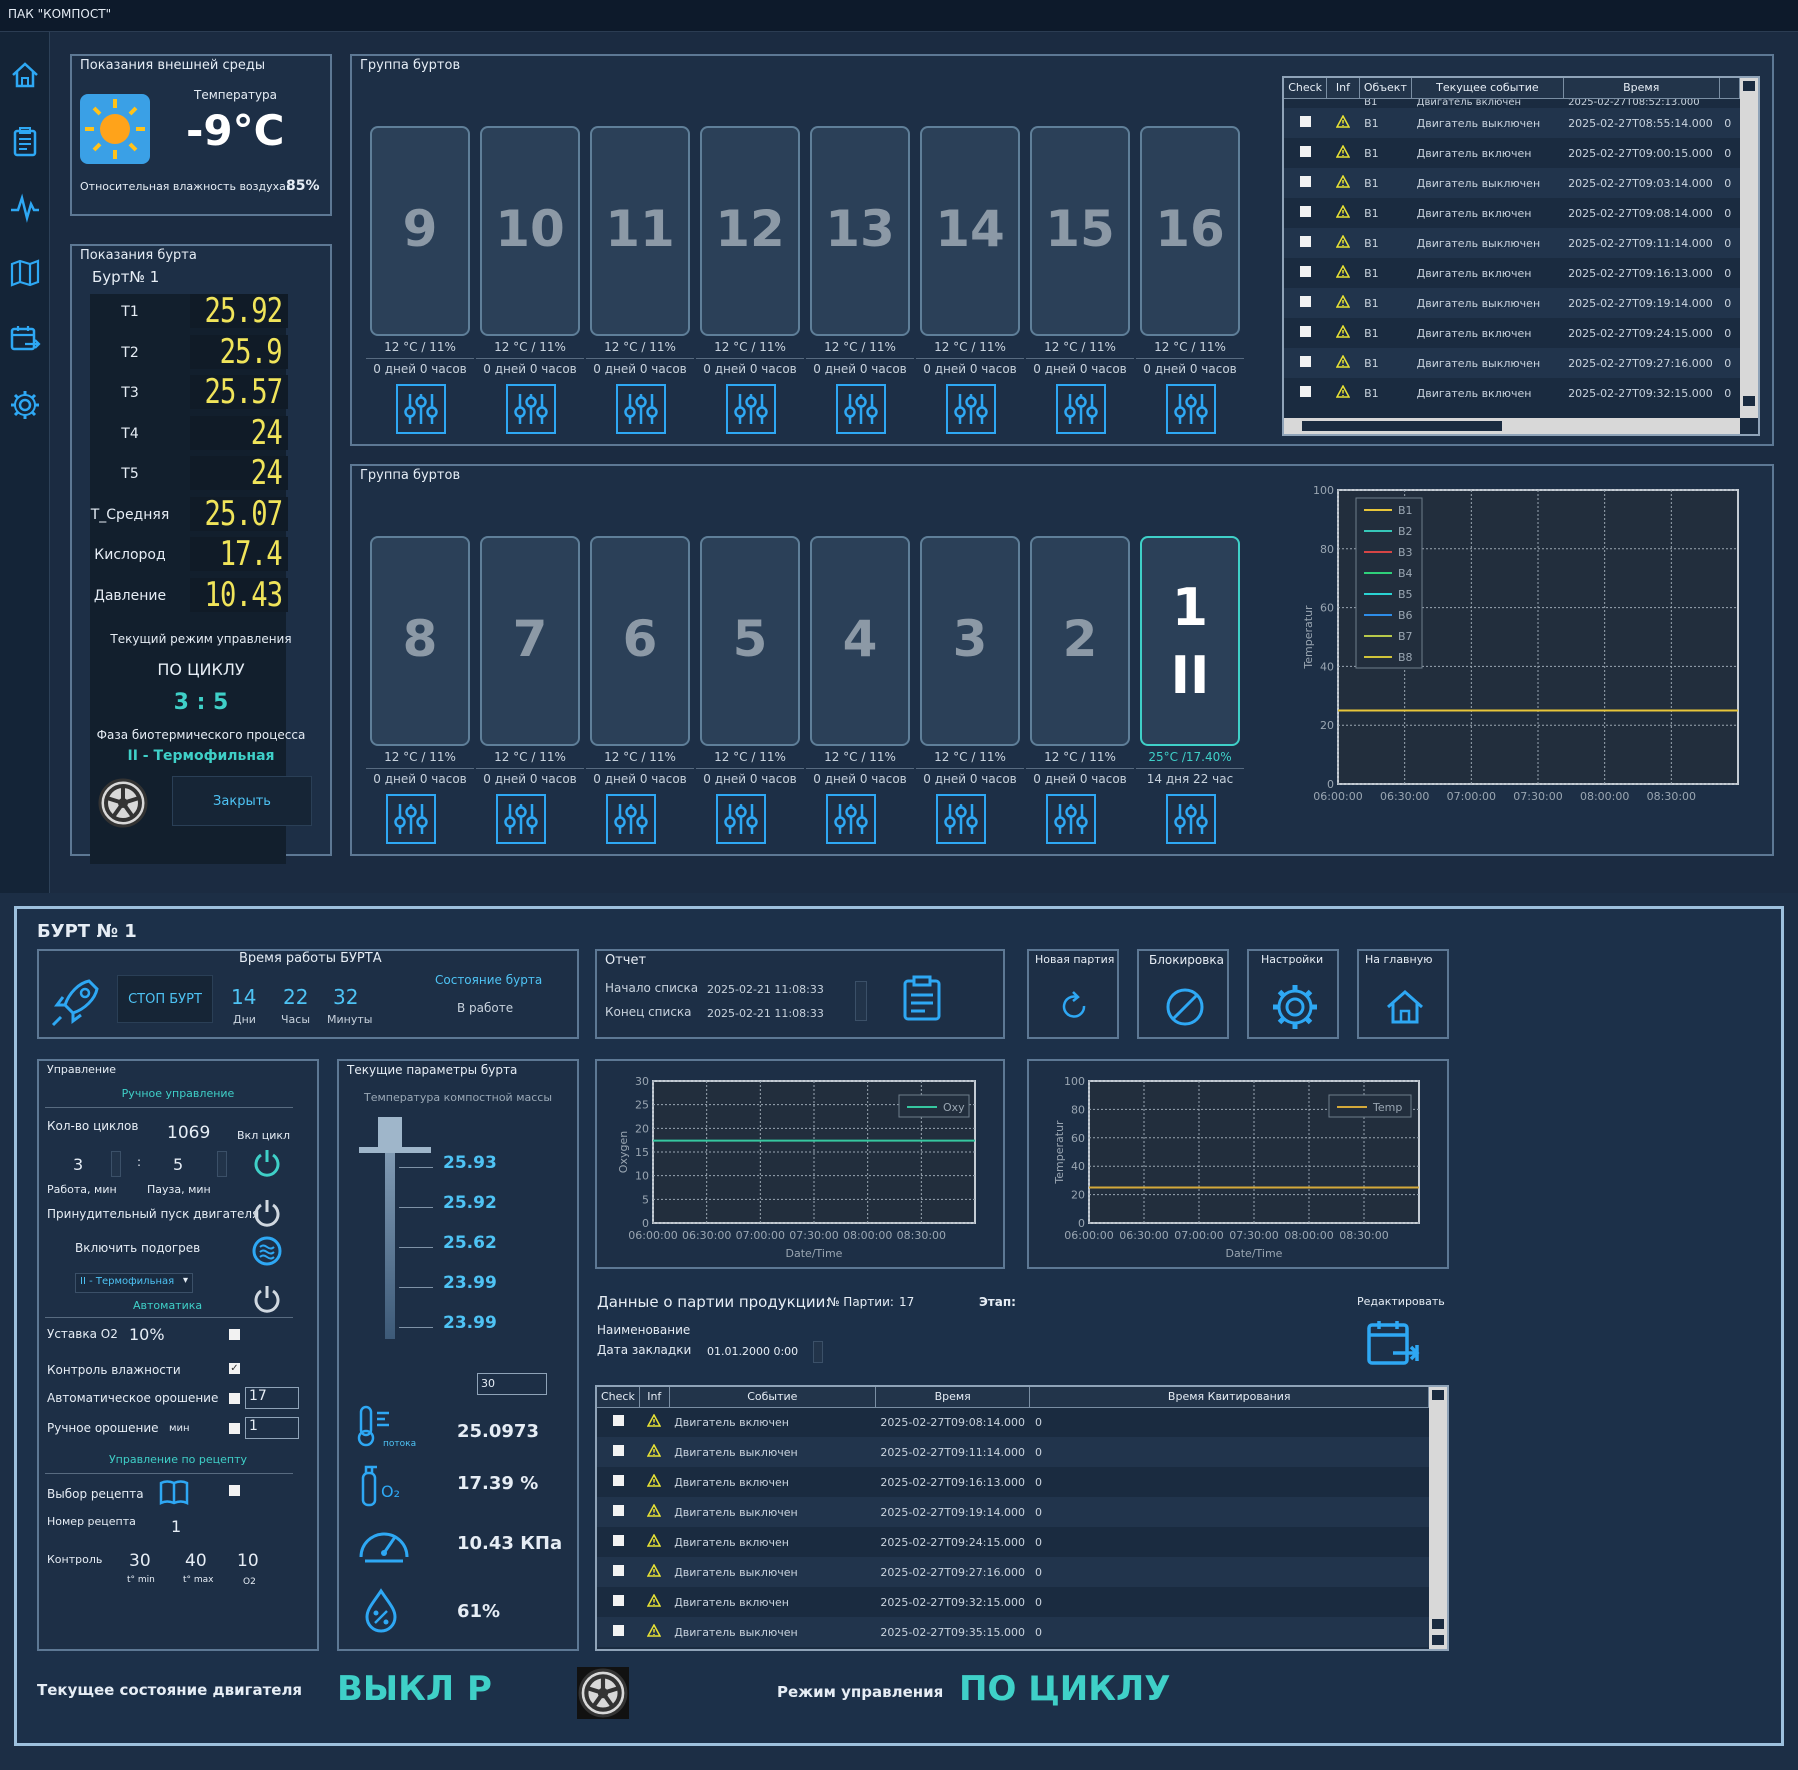 The width and height of the screenshot is (1798, 1770). What do you see at coordinates (530, 641) in the screenshot?
I see `burt-tile: 7` at bounding box center [530, 641].